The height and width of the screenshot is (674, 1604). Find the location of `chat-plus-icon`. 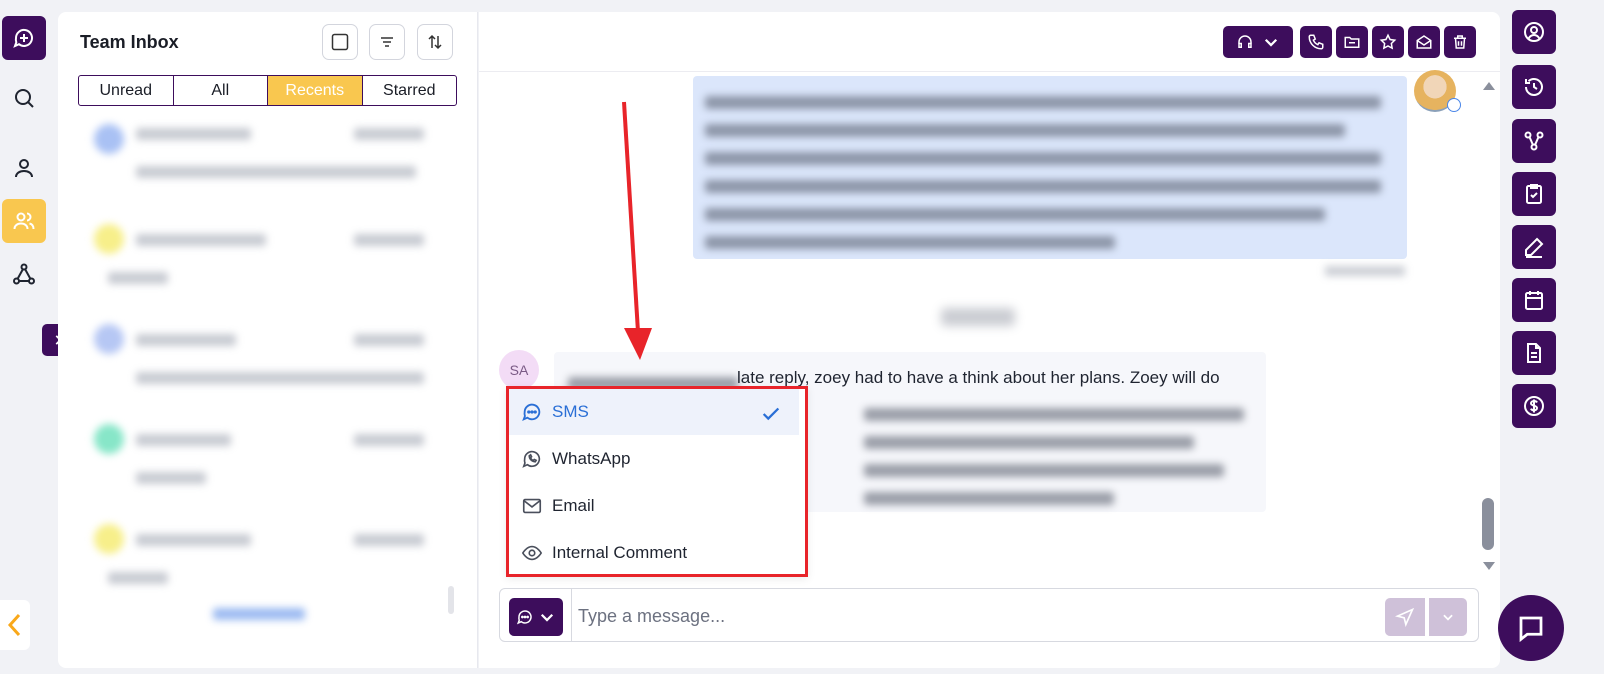

chat-plus-icon is located at coordinates (23, 38).